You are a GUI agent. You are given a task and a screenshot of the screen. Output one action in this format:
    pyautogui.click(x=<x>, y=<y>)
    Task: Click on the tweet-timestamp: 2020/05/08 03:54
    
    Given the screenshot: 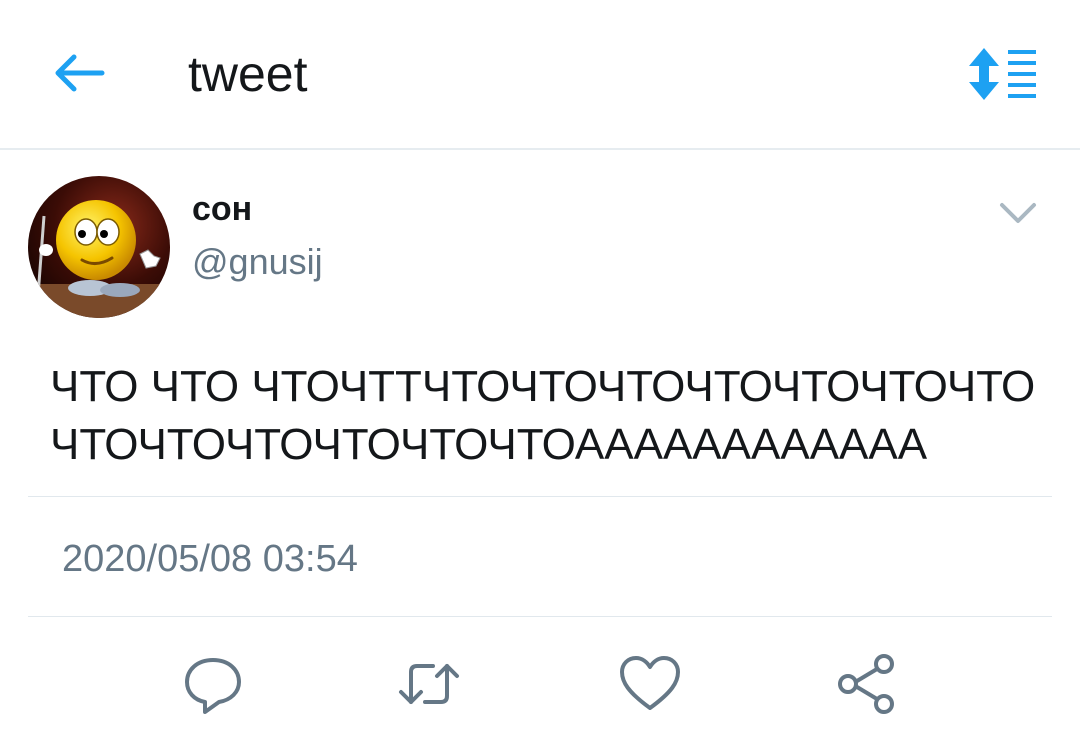 What is the action you would take?
    pyautogui.click(x=210, y=559)
    